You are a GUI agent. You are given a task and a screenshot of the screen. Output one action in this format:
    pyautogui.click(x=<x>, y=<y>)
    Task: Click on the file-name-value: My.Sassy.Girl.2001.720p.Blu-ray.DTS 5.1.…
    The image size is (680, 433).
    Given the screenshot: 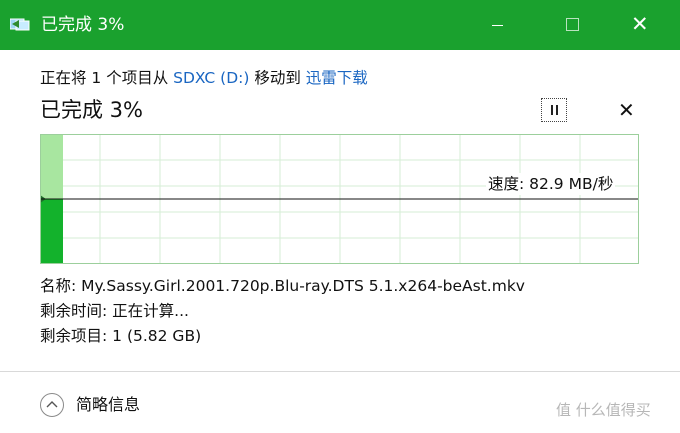 What is the action you would take?
    pyautogui.click(x=303, y=286)
    